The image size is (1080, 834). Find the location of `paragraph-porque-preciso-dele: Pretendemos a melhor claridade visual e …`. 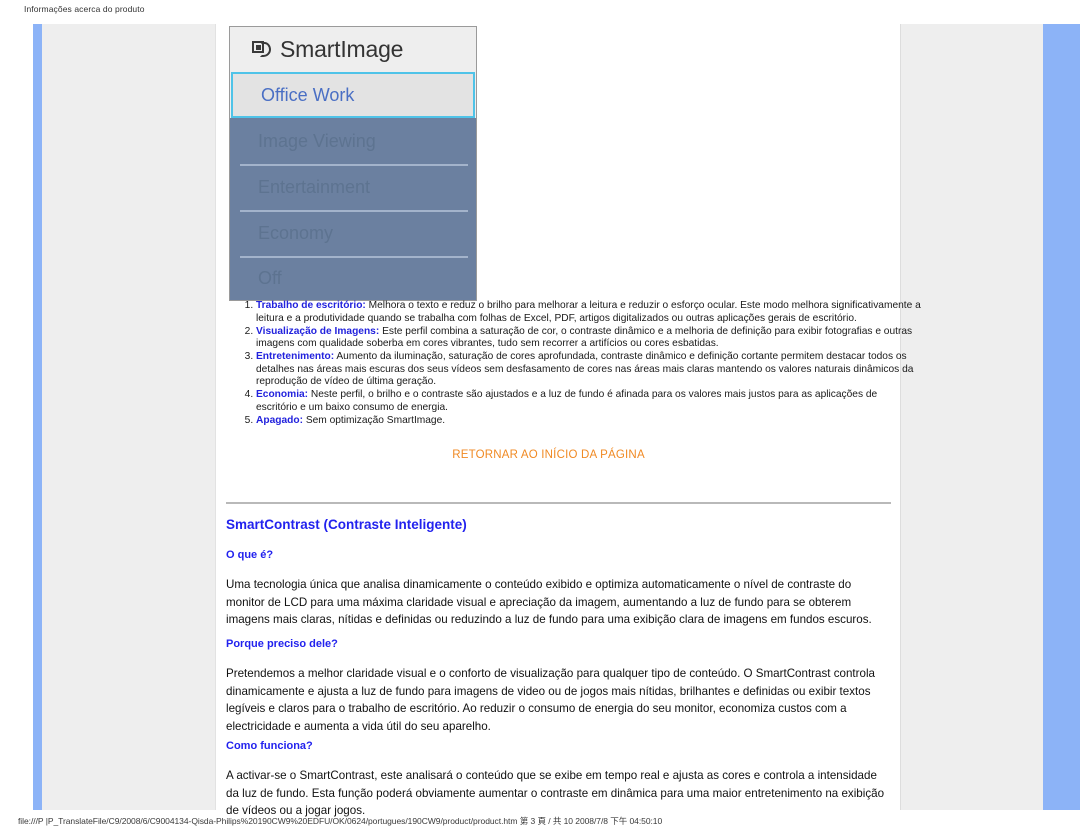

paragraph-porque-preciso-dele: Pretendemos a melhor claridade visual e … is located at coordinates (550, 700).